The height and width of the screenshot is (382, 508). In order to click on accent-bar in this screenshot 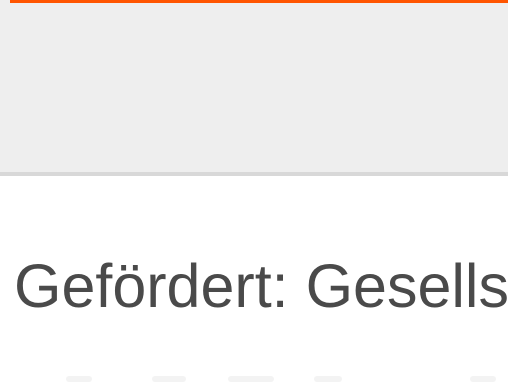, I will do `click(259, 1)`.